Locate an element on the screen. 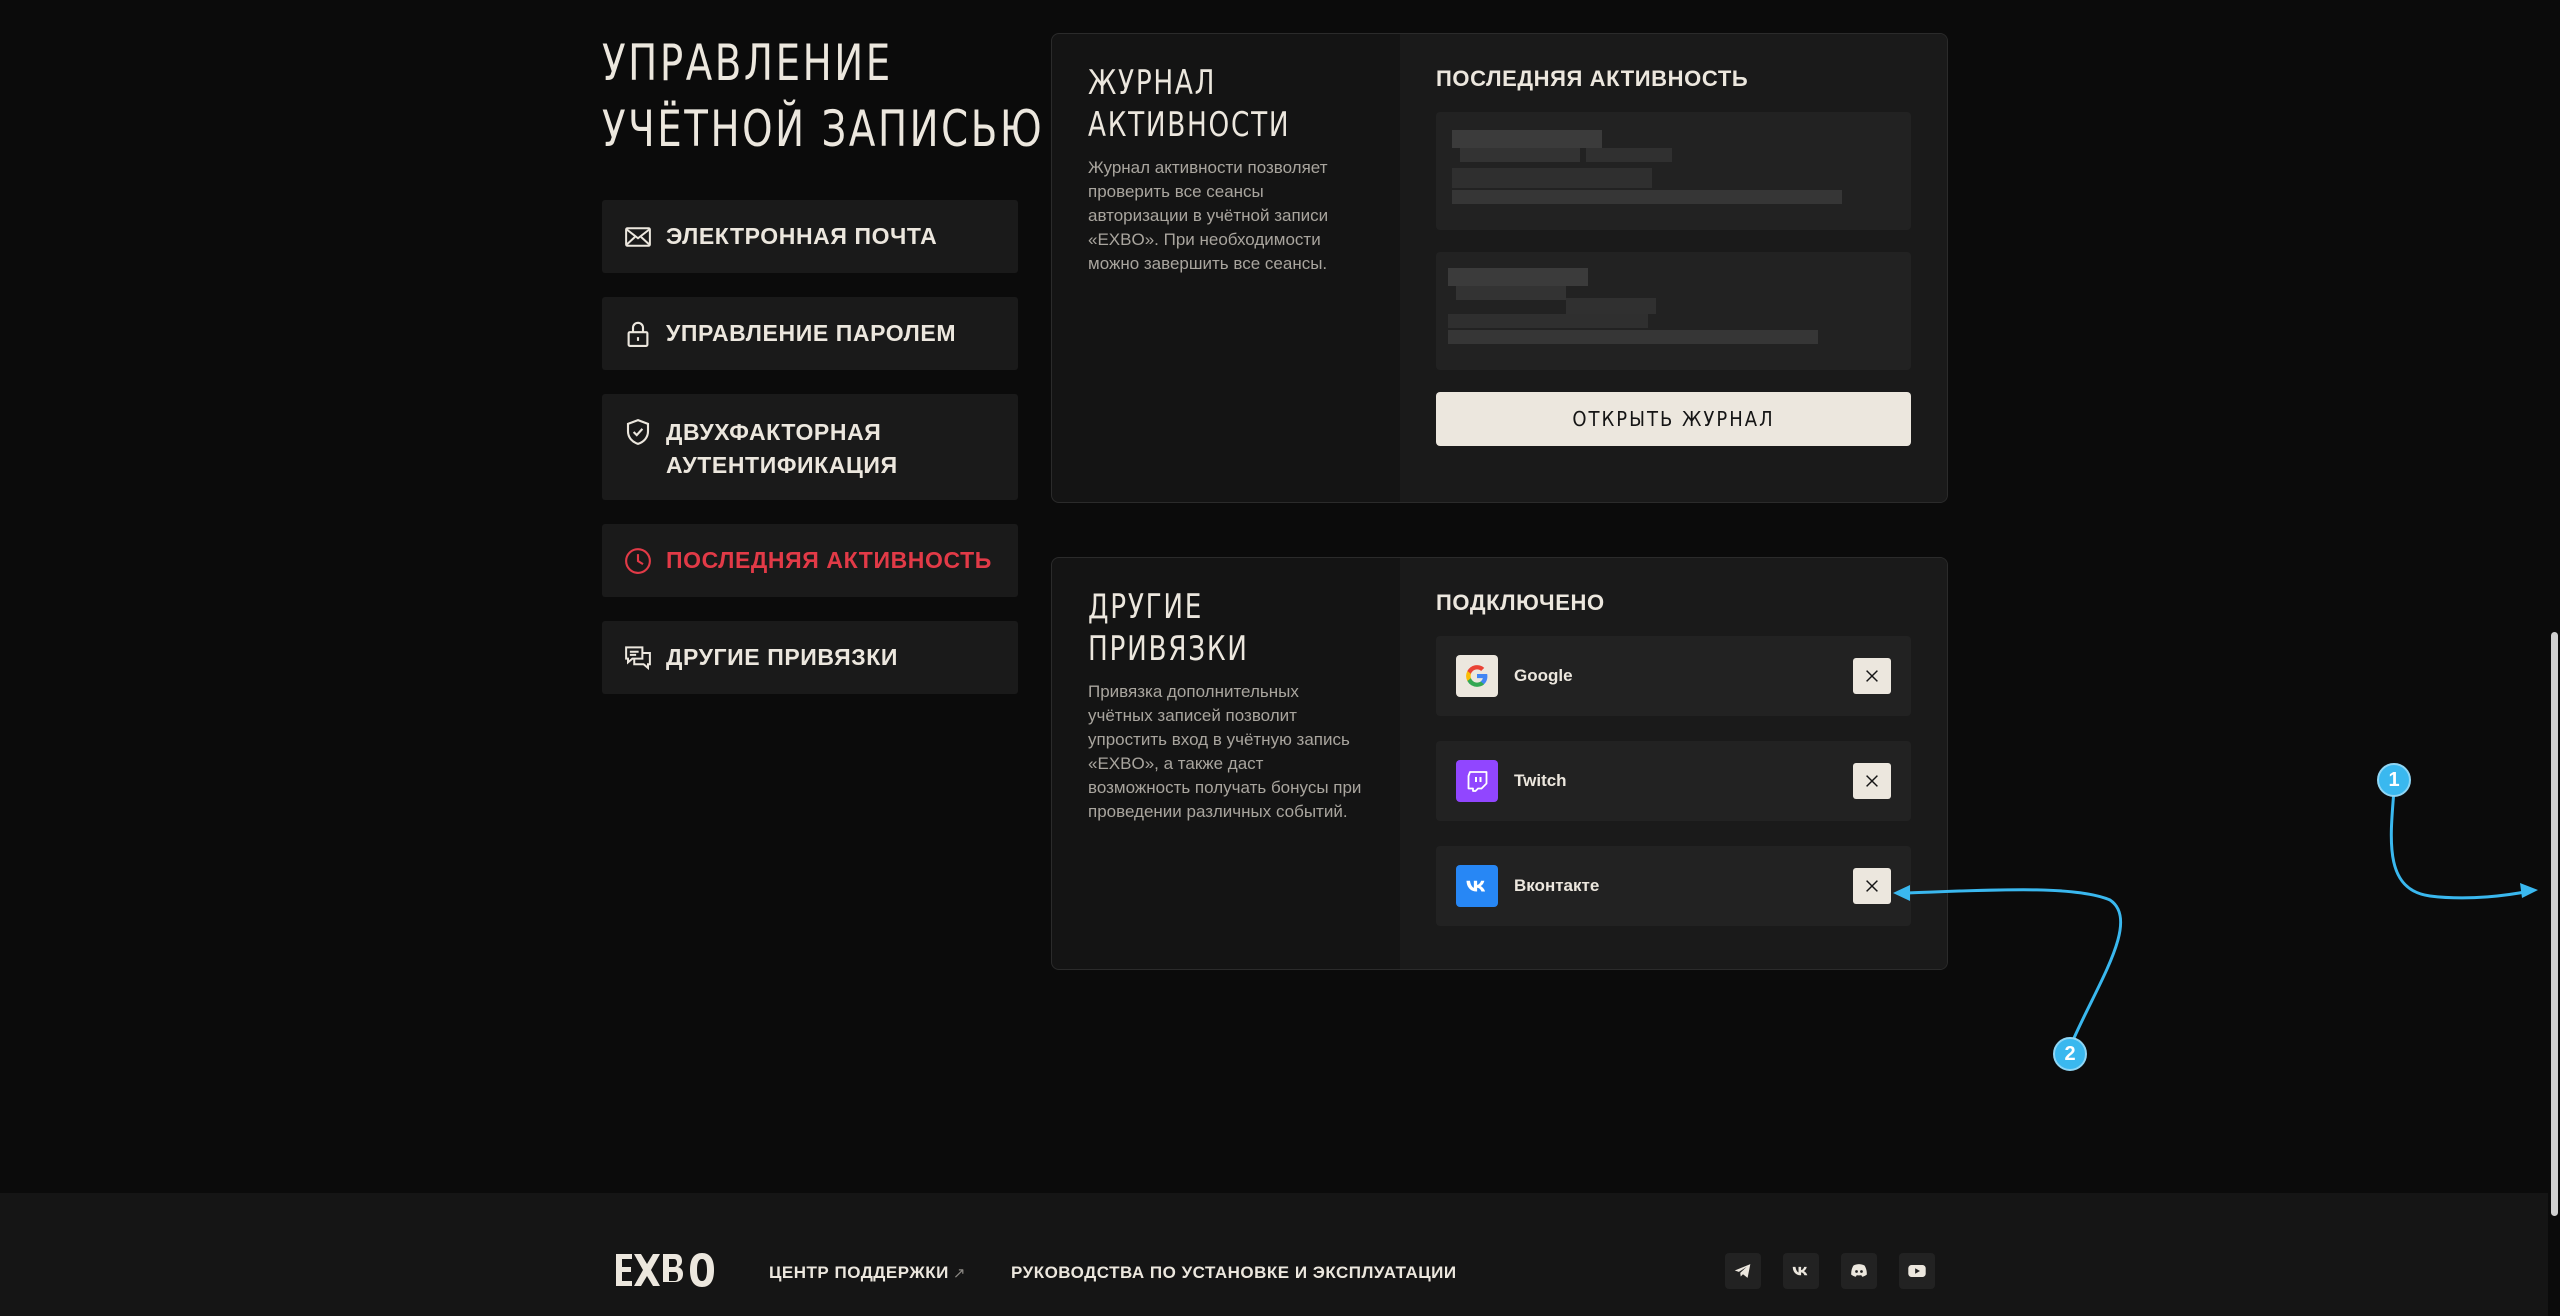 This screenshot has height=1316, width=2560. annotation-badge-2: 2 is located at coordinates (2070, 1054).